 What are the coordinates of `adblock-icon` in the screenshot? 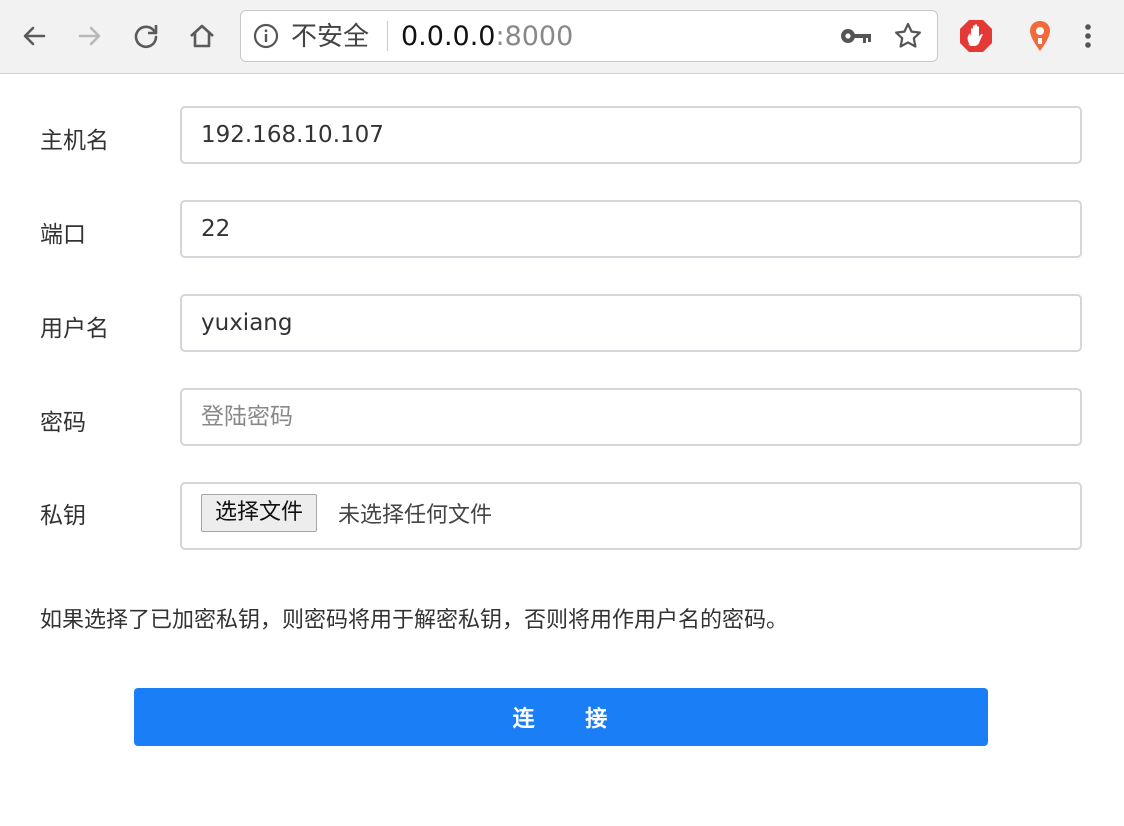 It's located at (976, 36).